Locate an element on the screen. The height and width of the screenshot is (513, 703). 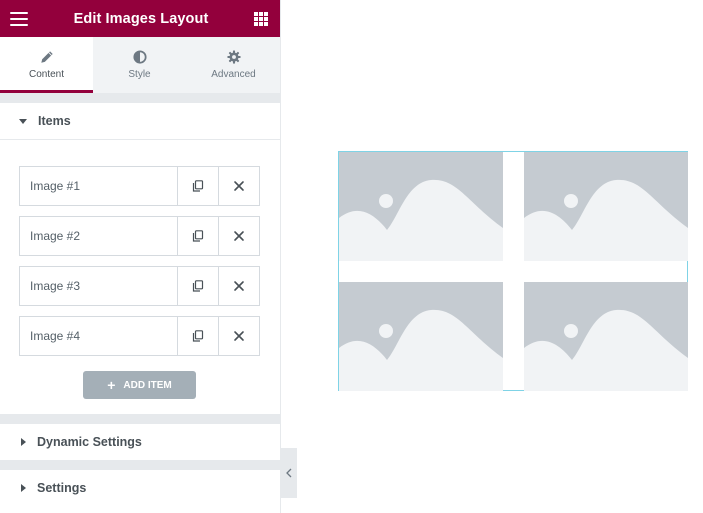
repeater-item: Image #2 is located at coordinates (139, 236).